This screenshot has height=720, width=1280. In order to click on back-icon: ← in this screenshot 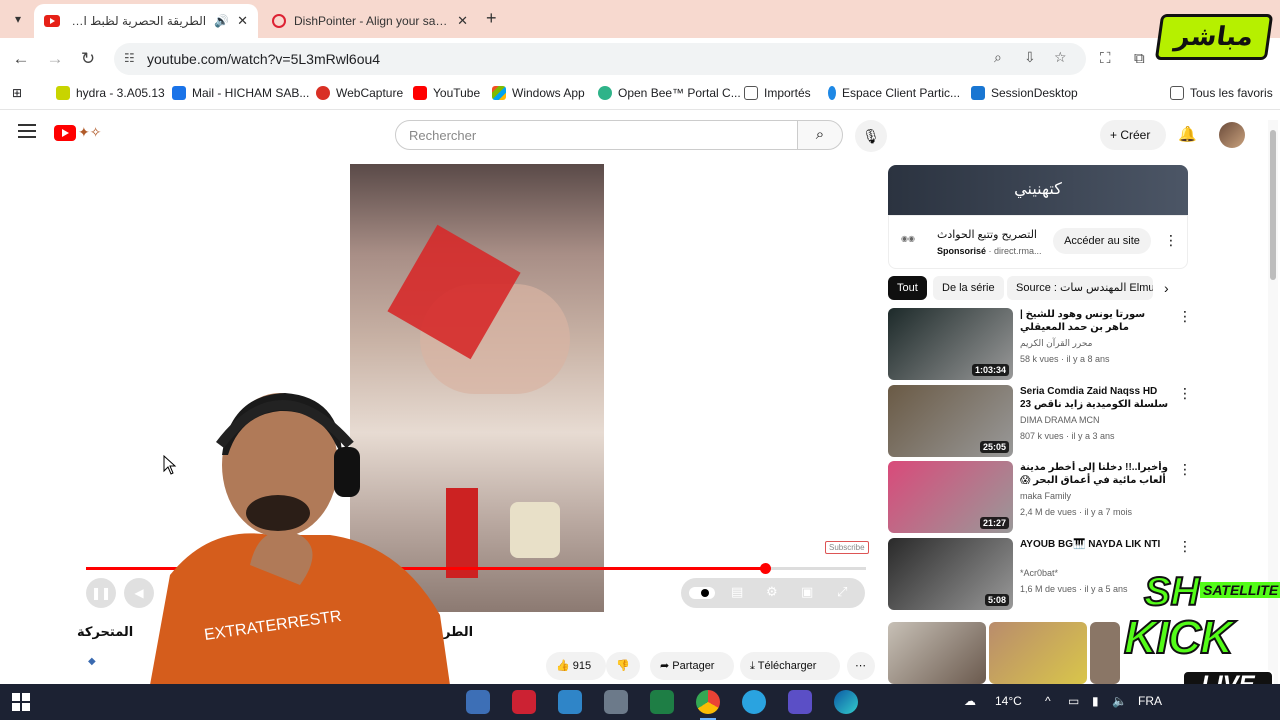, I will do `click(21, 59)`.